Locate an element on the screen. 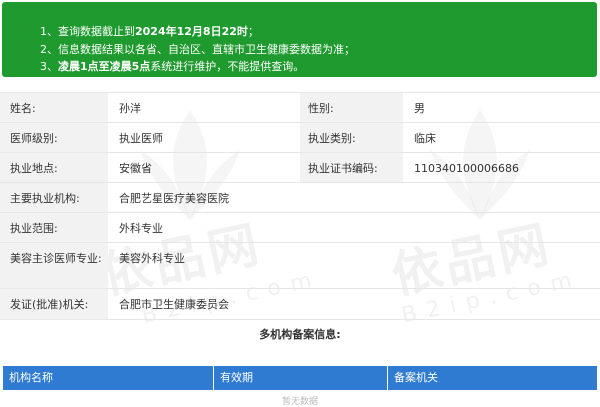  info-row: 执业地点: 安徽省 执业证书编码: 110340100006686 is located at coordinates (300, 167).